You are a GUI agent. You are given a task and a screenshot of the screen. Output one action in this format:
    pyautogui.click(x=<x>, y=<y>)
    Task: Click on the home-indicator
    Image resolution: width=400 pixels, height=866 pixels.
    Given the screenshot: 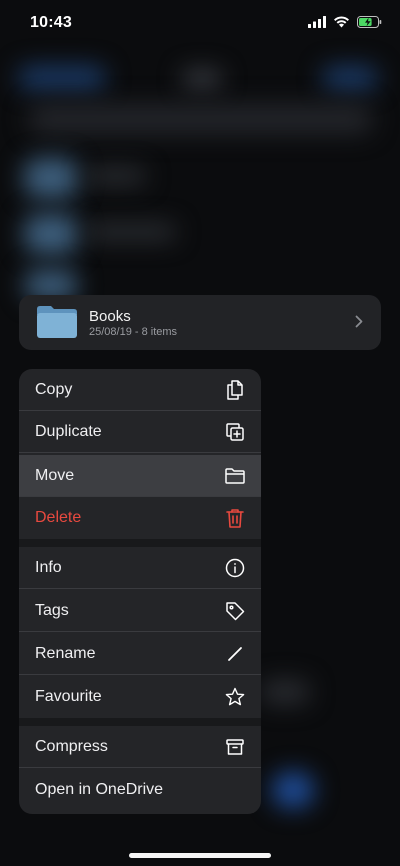 What is the action you would take?
    pyautogui.click(x=200, y=855)
    